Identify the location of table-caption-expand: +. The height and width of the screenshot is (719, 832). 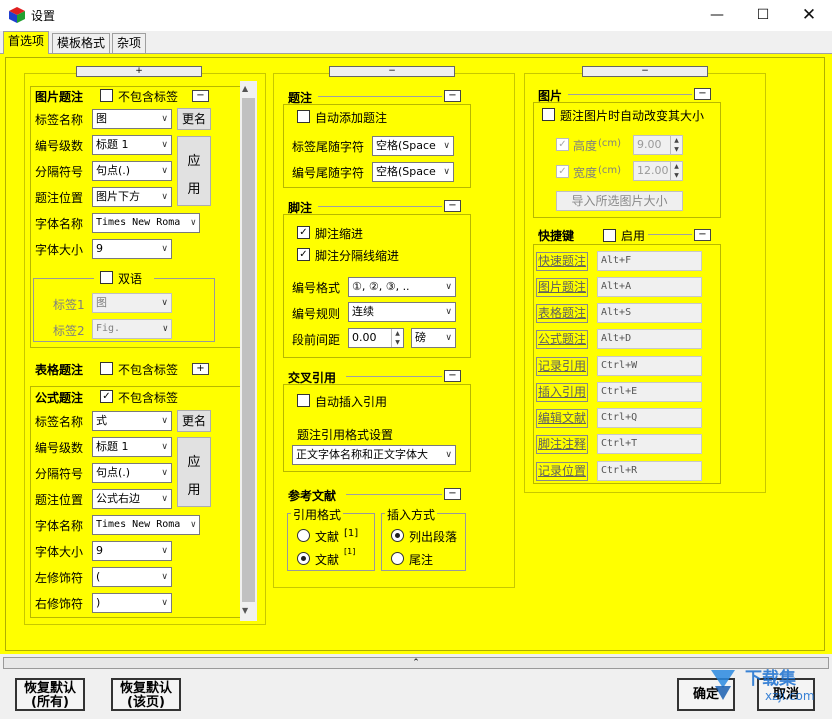
(200, 369).